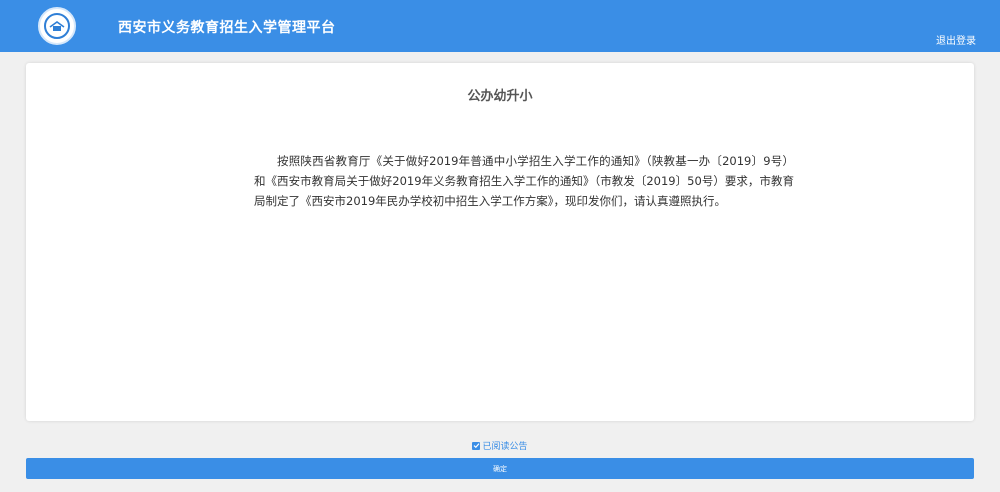 The height and width of the screenshot is (492, 1000). I want to click on check-icon, so click(476, 446).